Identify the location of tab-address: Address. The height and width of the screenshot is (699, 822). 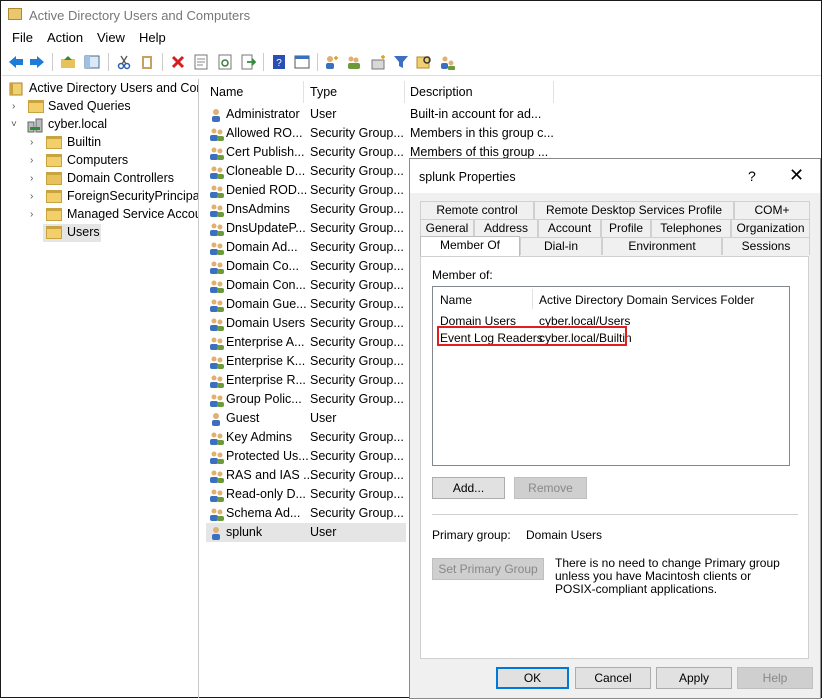
(506, 228).